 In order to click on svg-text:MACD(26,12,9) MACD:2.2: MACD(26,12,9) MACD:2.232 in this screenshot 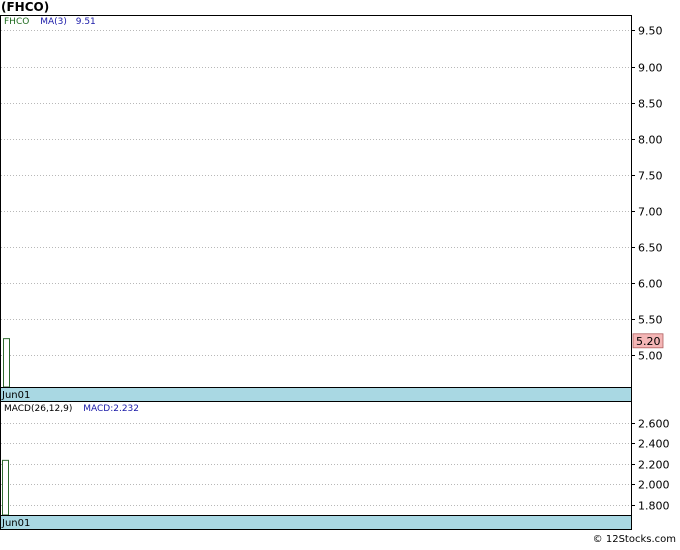, I will do `click(71, 409)`.